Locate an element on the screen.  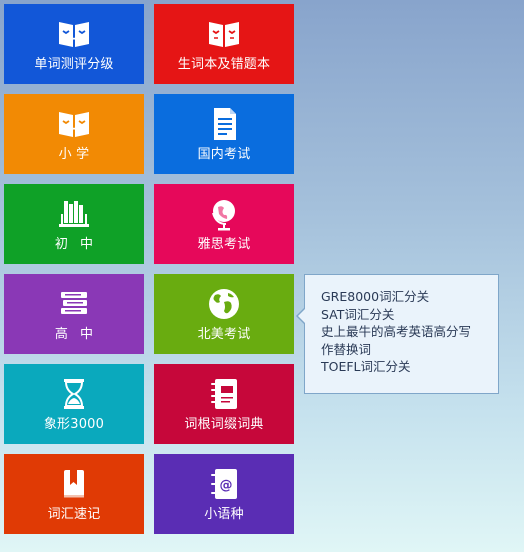
tile-ielts: 雅思考试 is located at coordinates (224, 224).